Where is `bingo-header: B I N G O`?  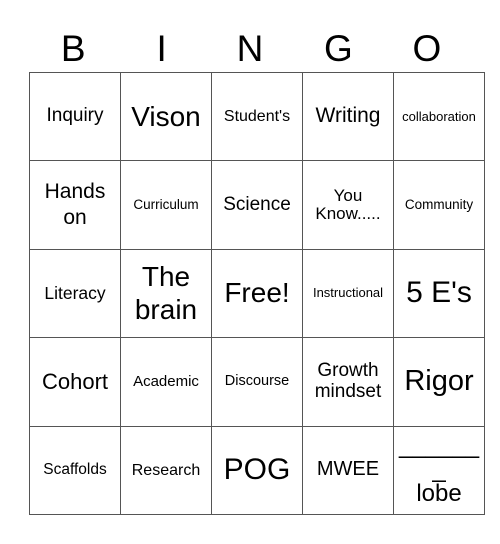 bingo-header: B I N G O is located at coordinates (250, 49).